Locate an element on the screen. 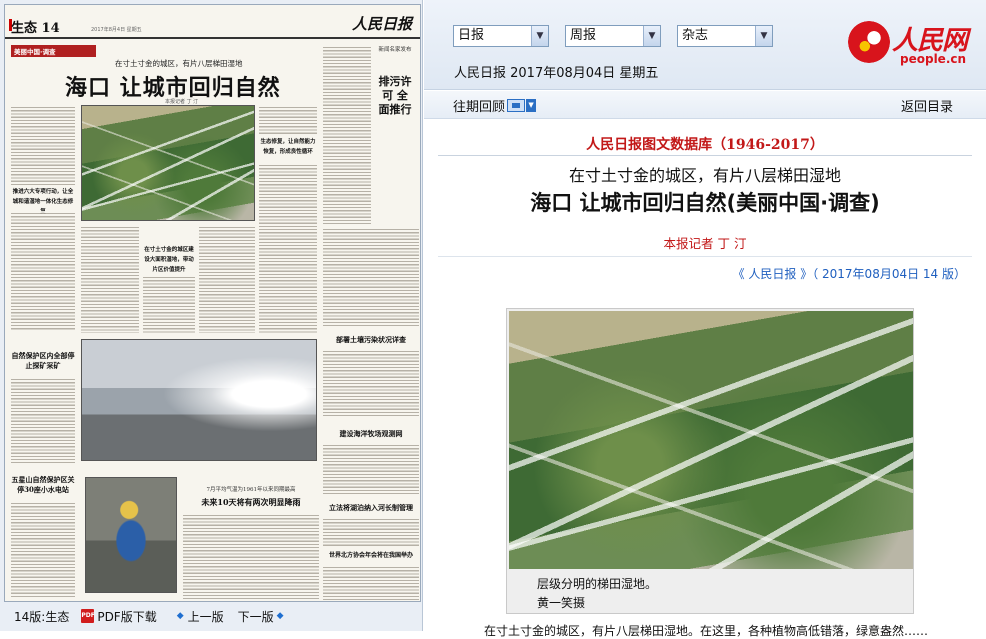 The image size is (986, 639). paper-logo: 人民日报 is located at coordinates (381, 24).